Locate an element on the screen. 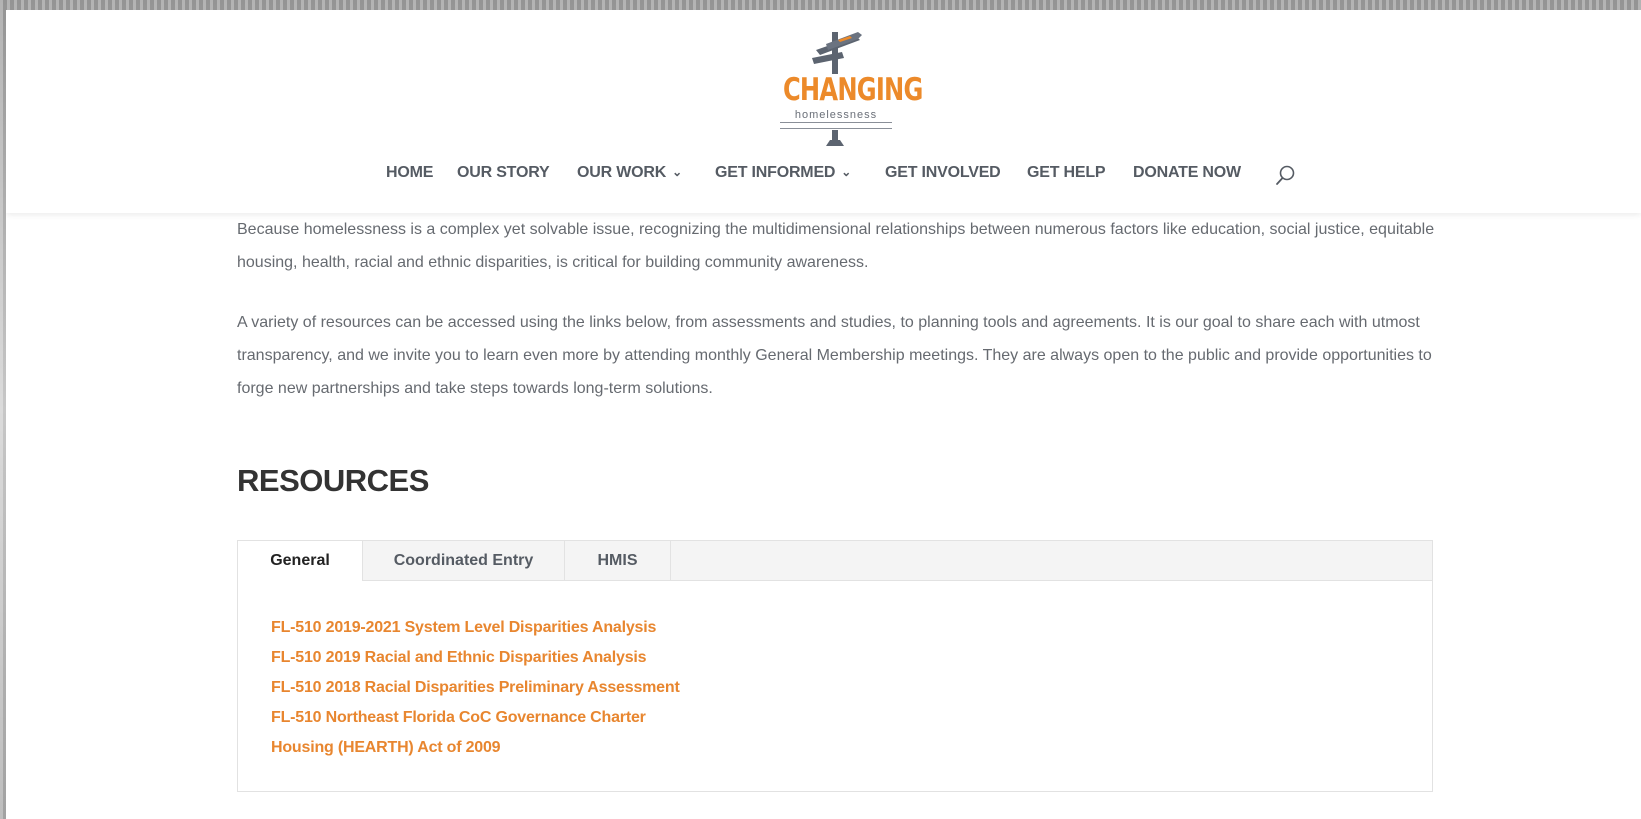 This screenshot has width=1641, height=819. logo-wordmark: CHANGING is located at coordinates (852, 90).